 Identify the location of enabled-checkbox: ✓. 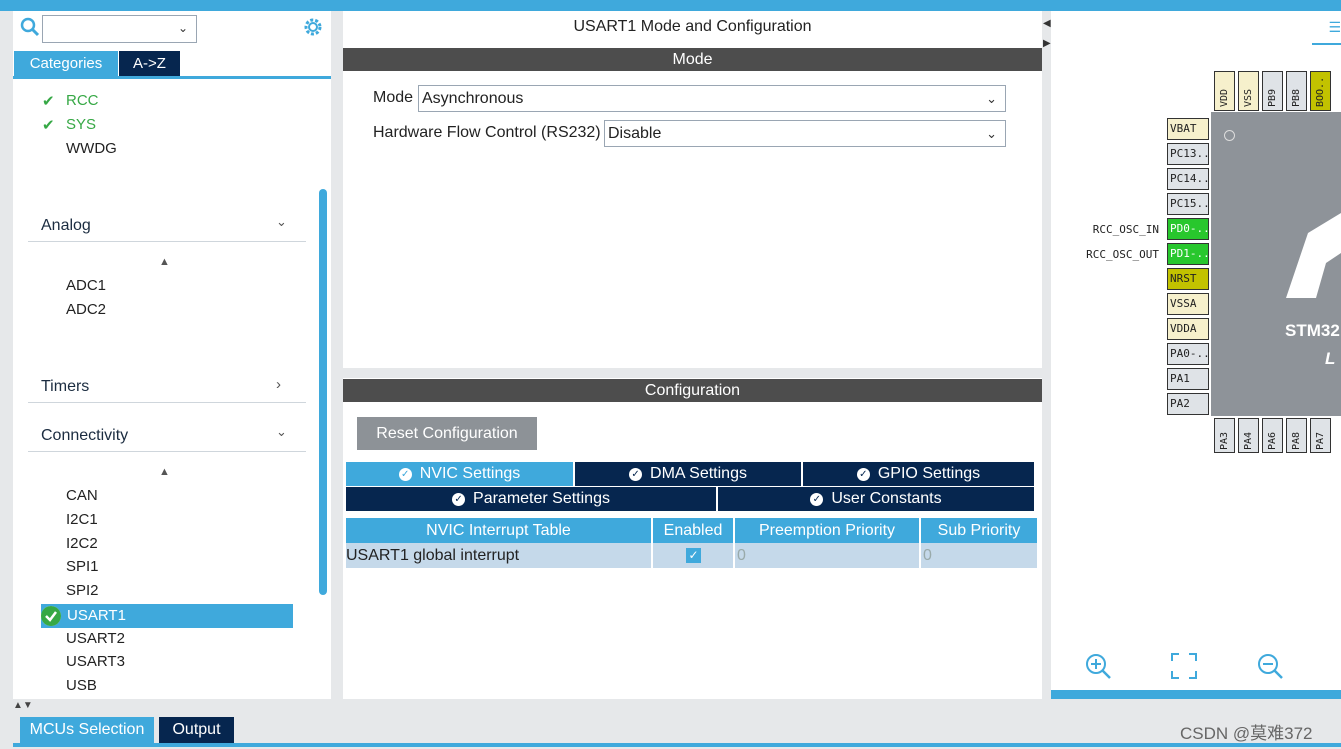
(693, 555).